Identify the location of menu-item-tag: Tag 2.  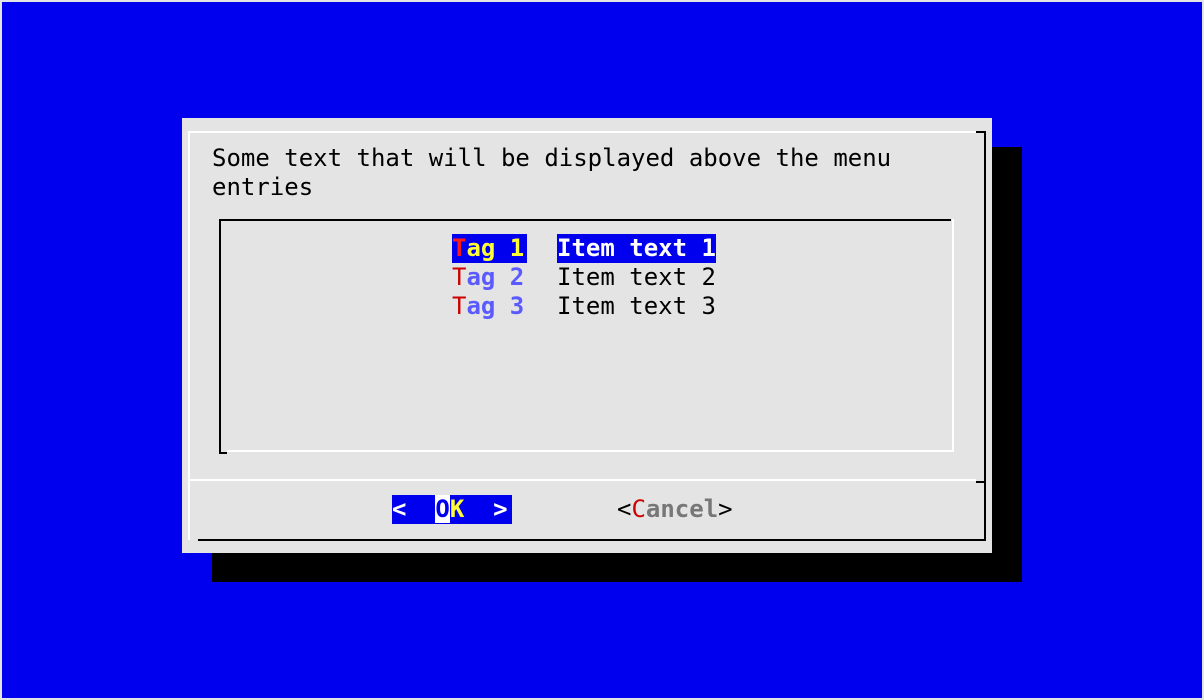
(489, 277).